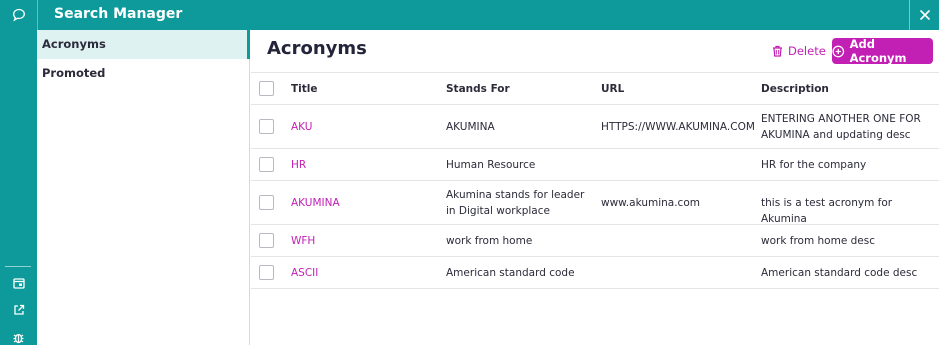 The height and width of the screenshot is (345, 939). What do you see at coordinates (818, 241) in the screenshot?
I see `row-description: work from home desc` at bounding box center [818, 241].